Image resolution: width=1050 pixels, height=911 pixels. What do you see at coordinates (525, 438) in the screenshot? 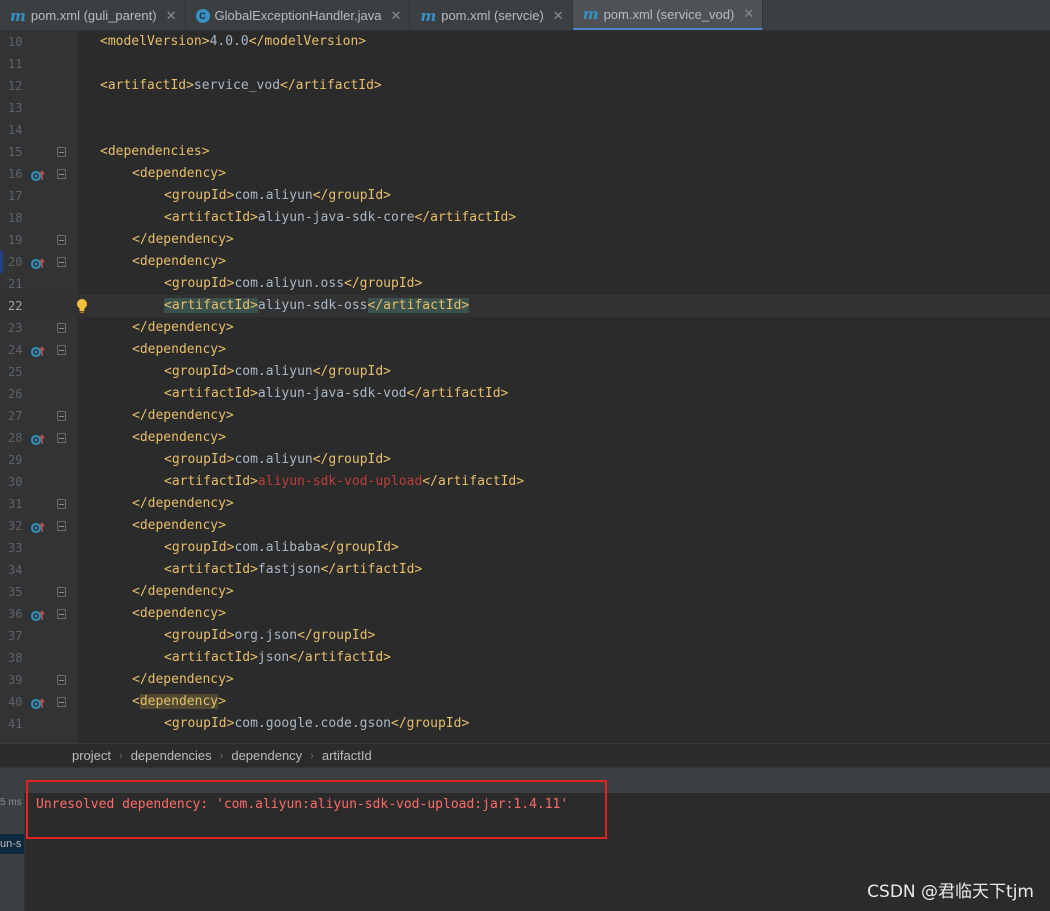
I see `code-line: 28 <dependency>` at bounding box center [525, 438].